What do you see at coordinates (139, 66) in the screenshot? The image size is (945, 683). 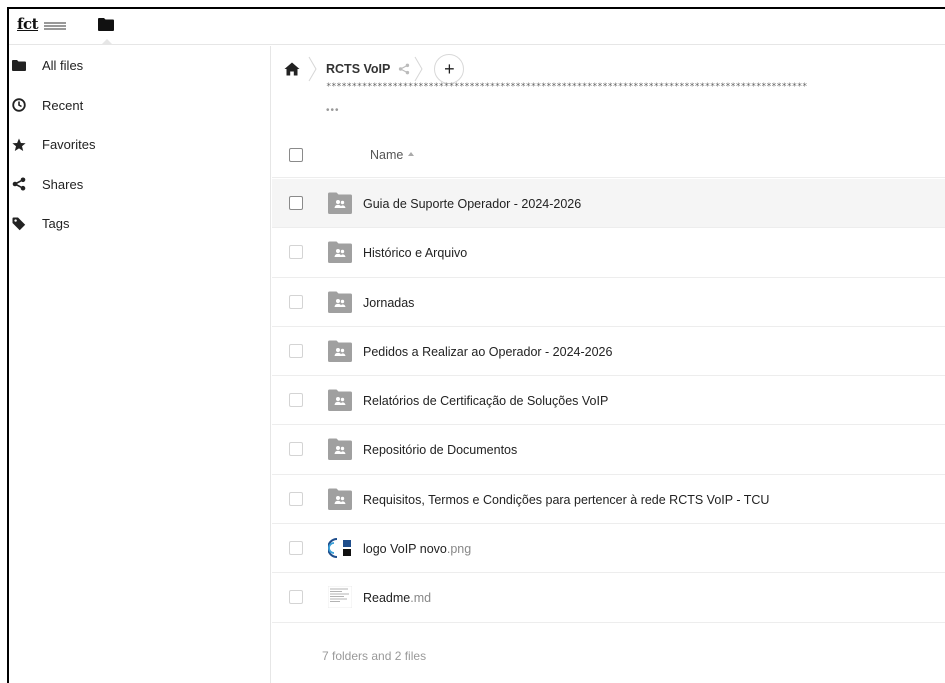 I see `sidebar-item-all-files: All files` at bounding box center [139, 66].